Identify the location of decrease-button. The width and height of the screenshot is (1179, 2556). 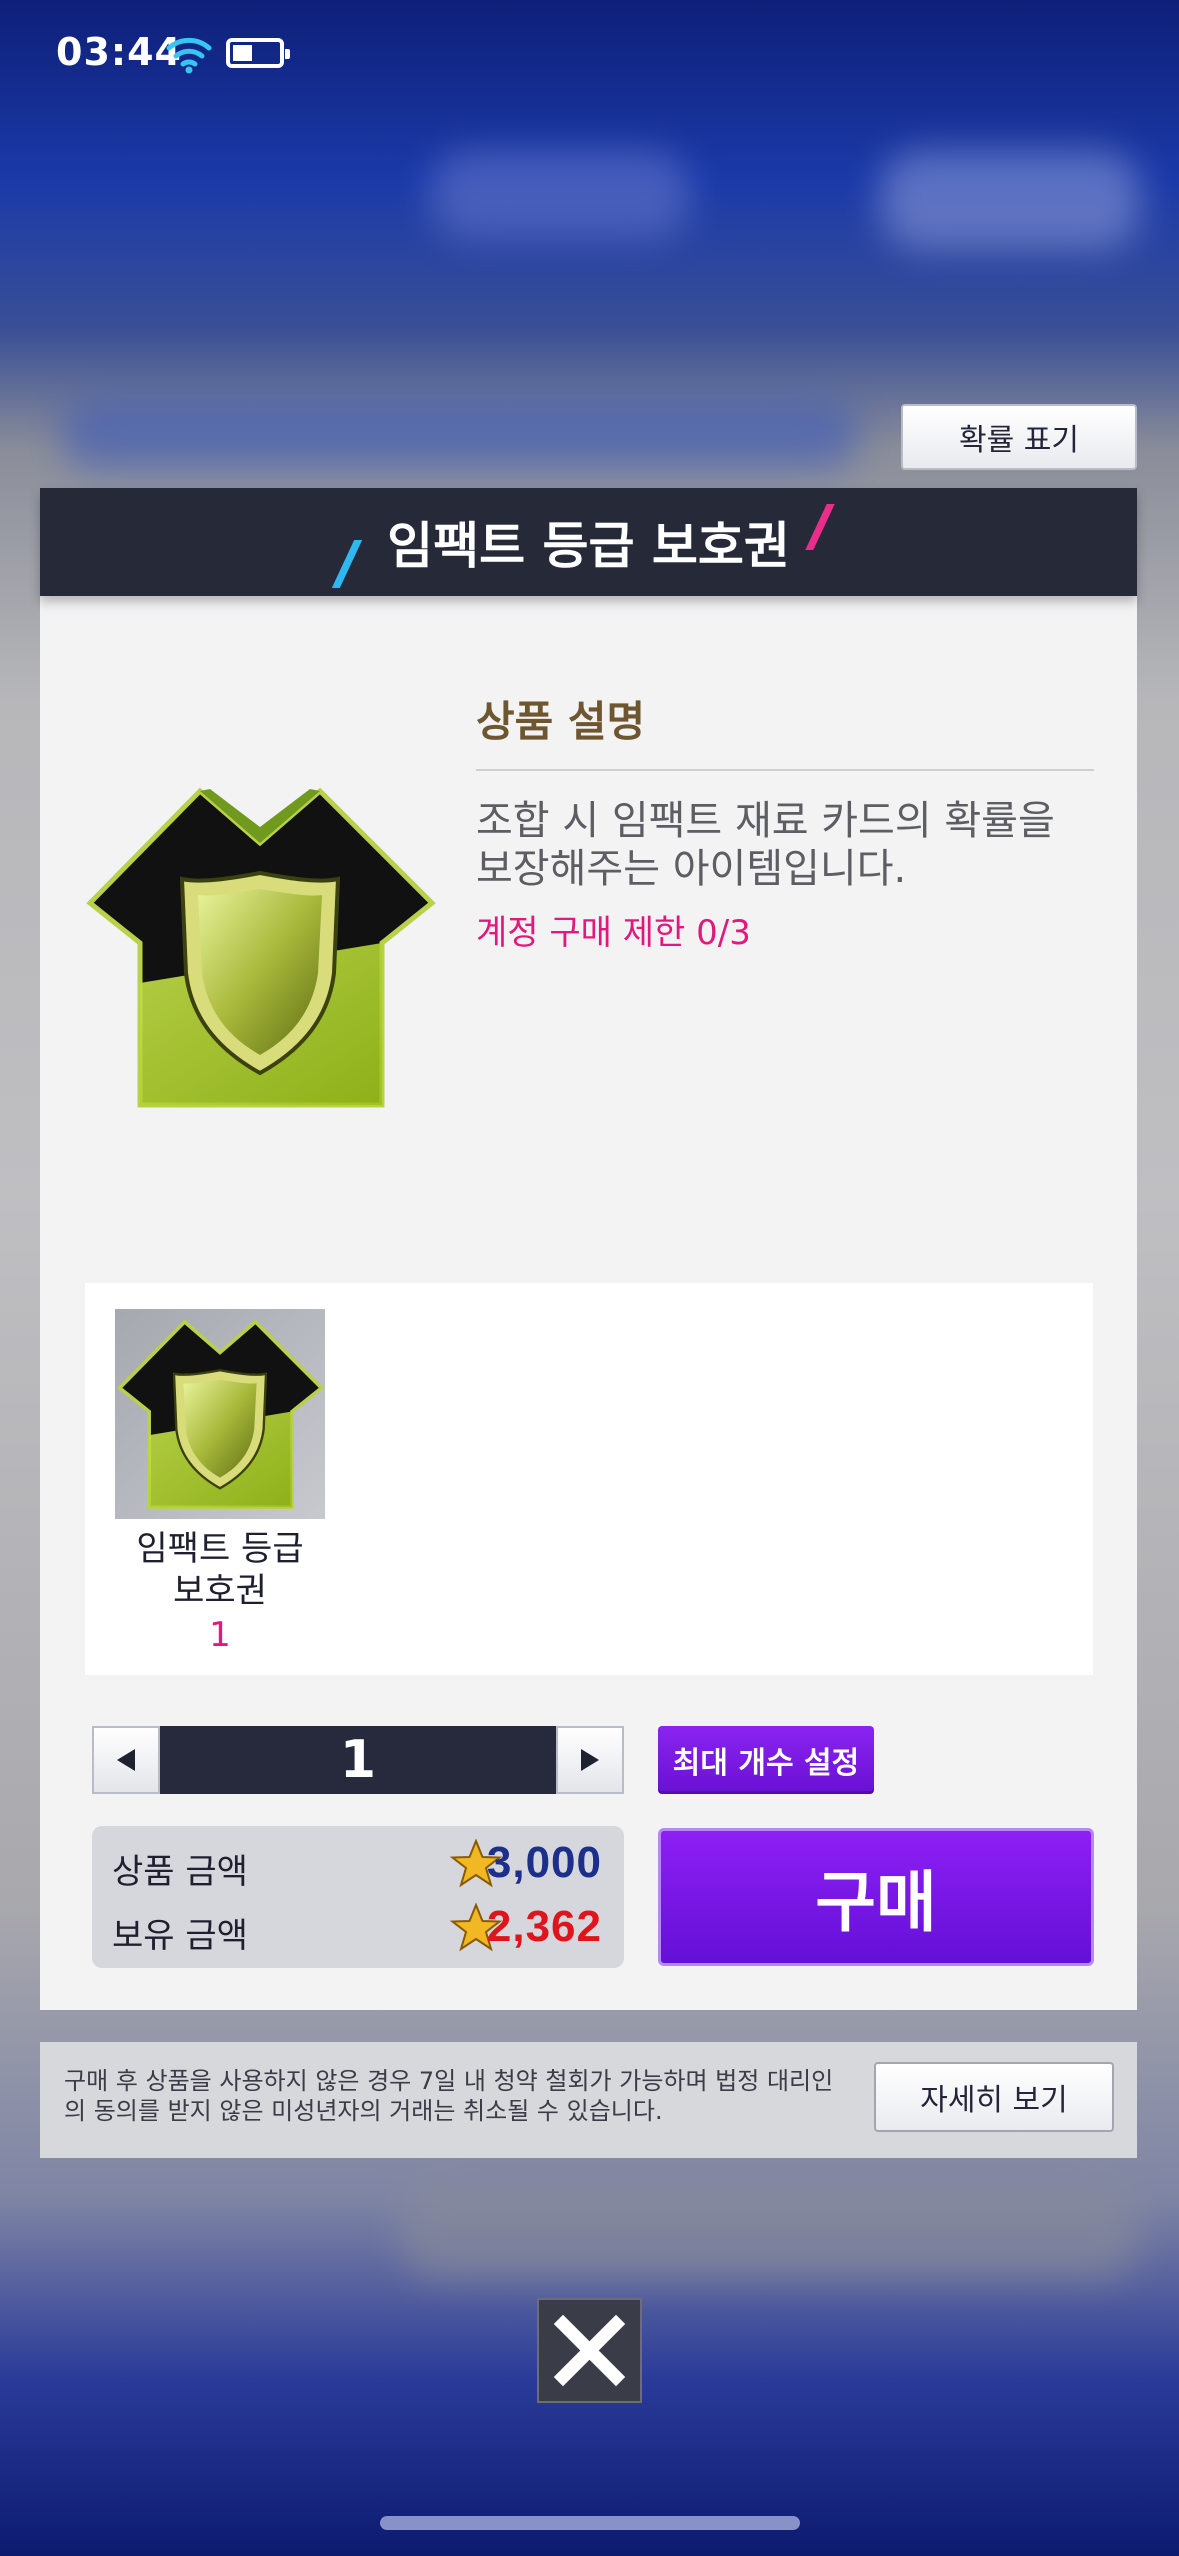
(126, 1760).